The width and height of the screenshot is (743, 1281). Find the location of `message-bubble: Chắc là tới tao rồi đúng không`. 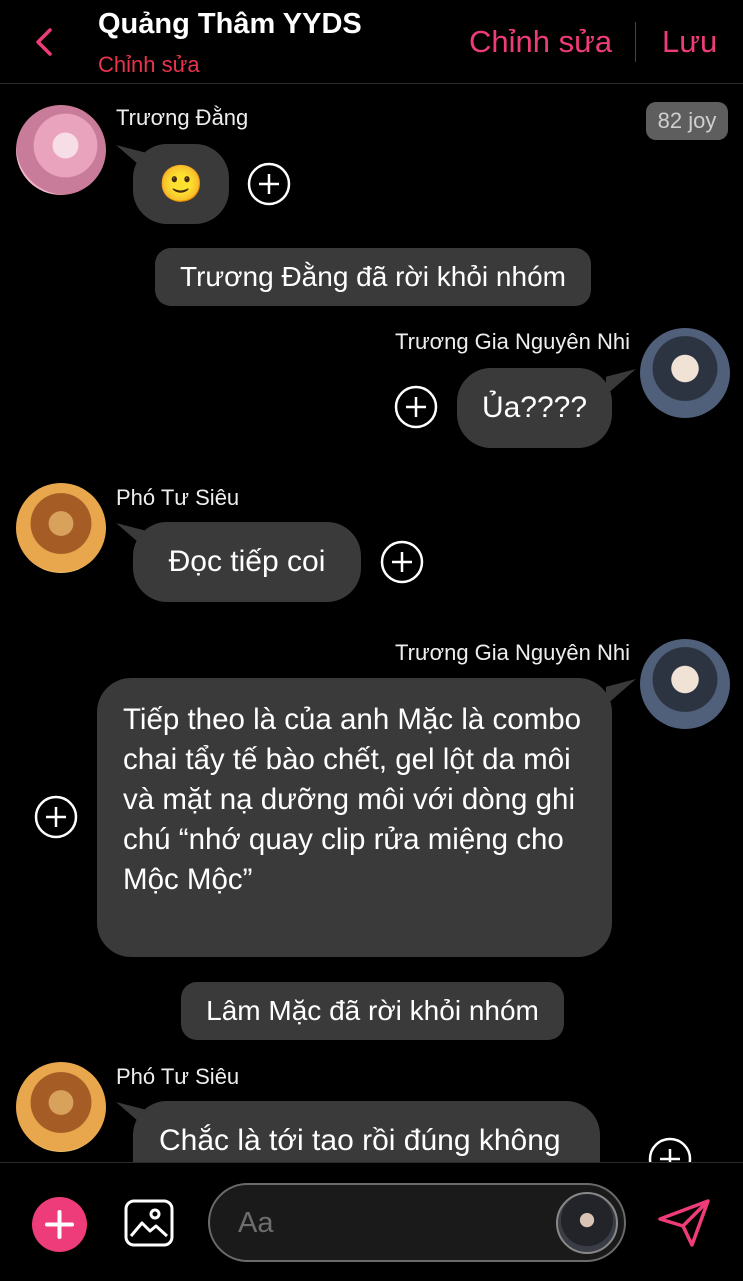

message-bubble: Chắc là tới tao rồi đúng không is located at coordinates (366, 1131).